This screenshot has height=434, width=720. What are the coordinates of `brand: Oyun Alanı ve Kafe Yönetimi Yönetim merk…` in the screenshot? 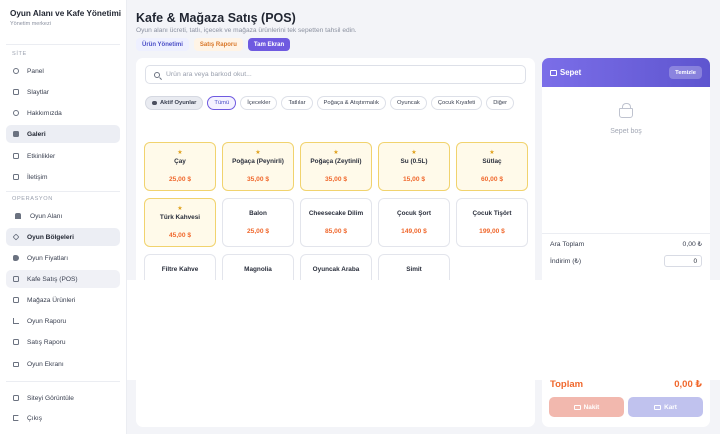 It's located at (63, 13).